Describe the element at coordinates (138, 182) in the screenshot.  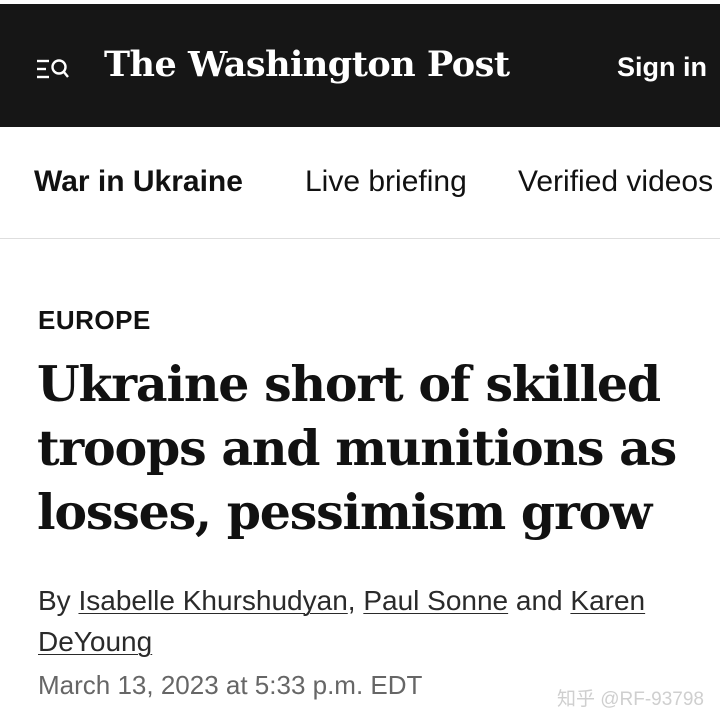
I see `subnav-item-war-in-ukraine: War in Ukraine` at that location.